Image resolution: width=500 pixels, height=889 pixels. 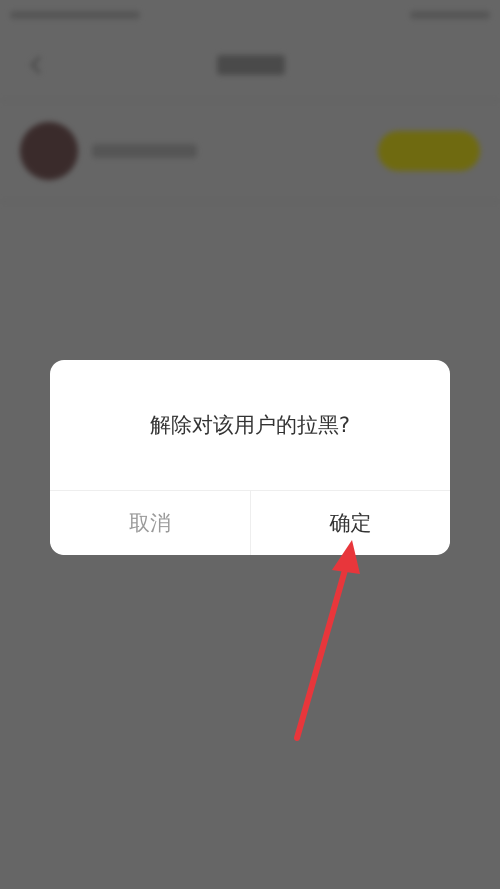 I want to click on avatar-icon, so click(x=49, y=151).